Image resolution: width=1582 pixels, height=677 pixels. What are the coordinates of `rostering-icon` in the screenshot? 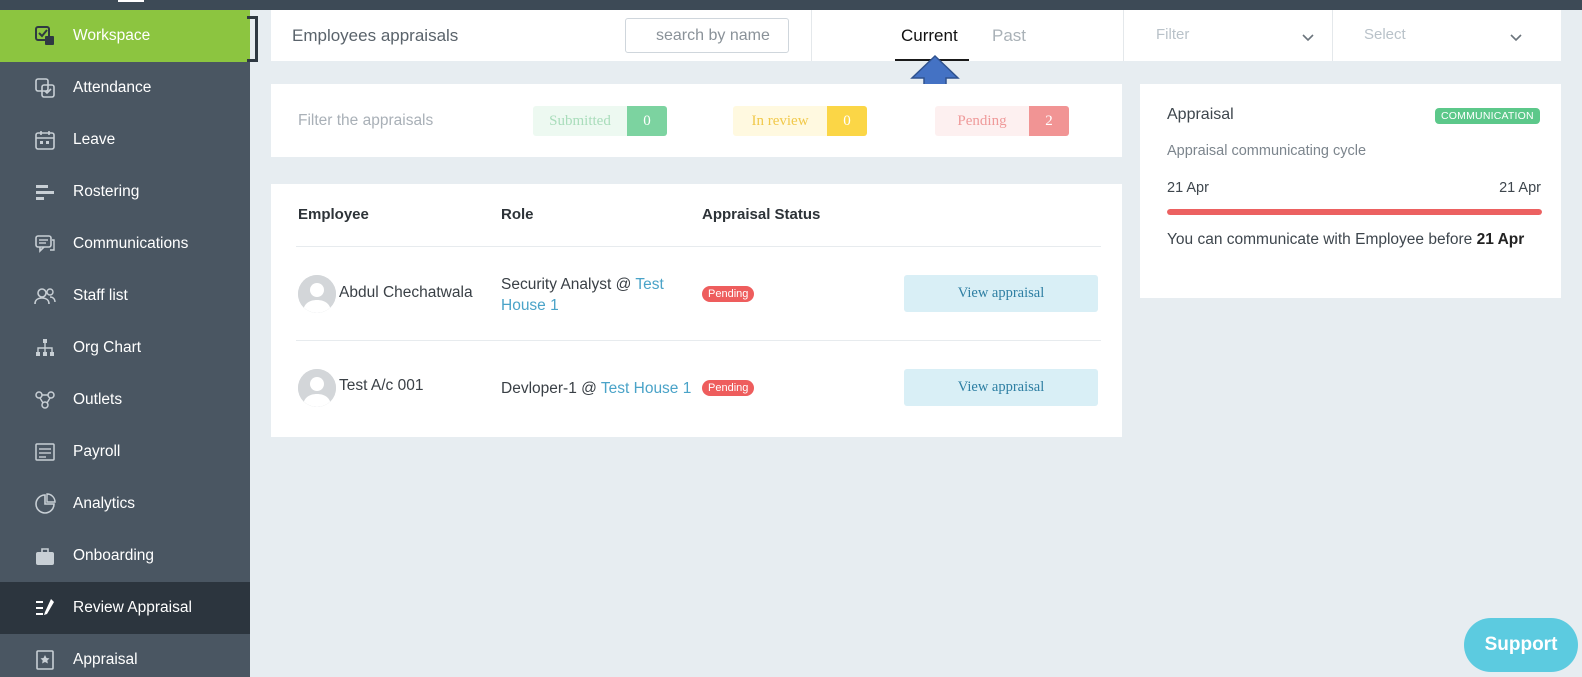 It's located at (45, 192).